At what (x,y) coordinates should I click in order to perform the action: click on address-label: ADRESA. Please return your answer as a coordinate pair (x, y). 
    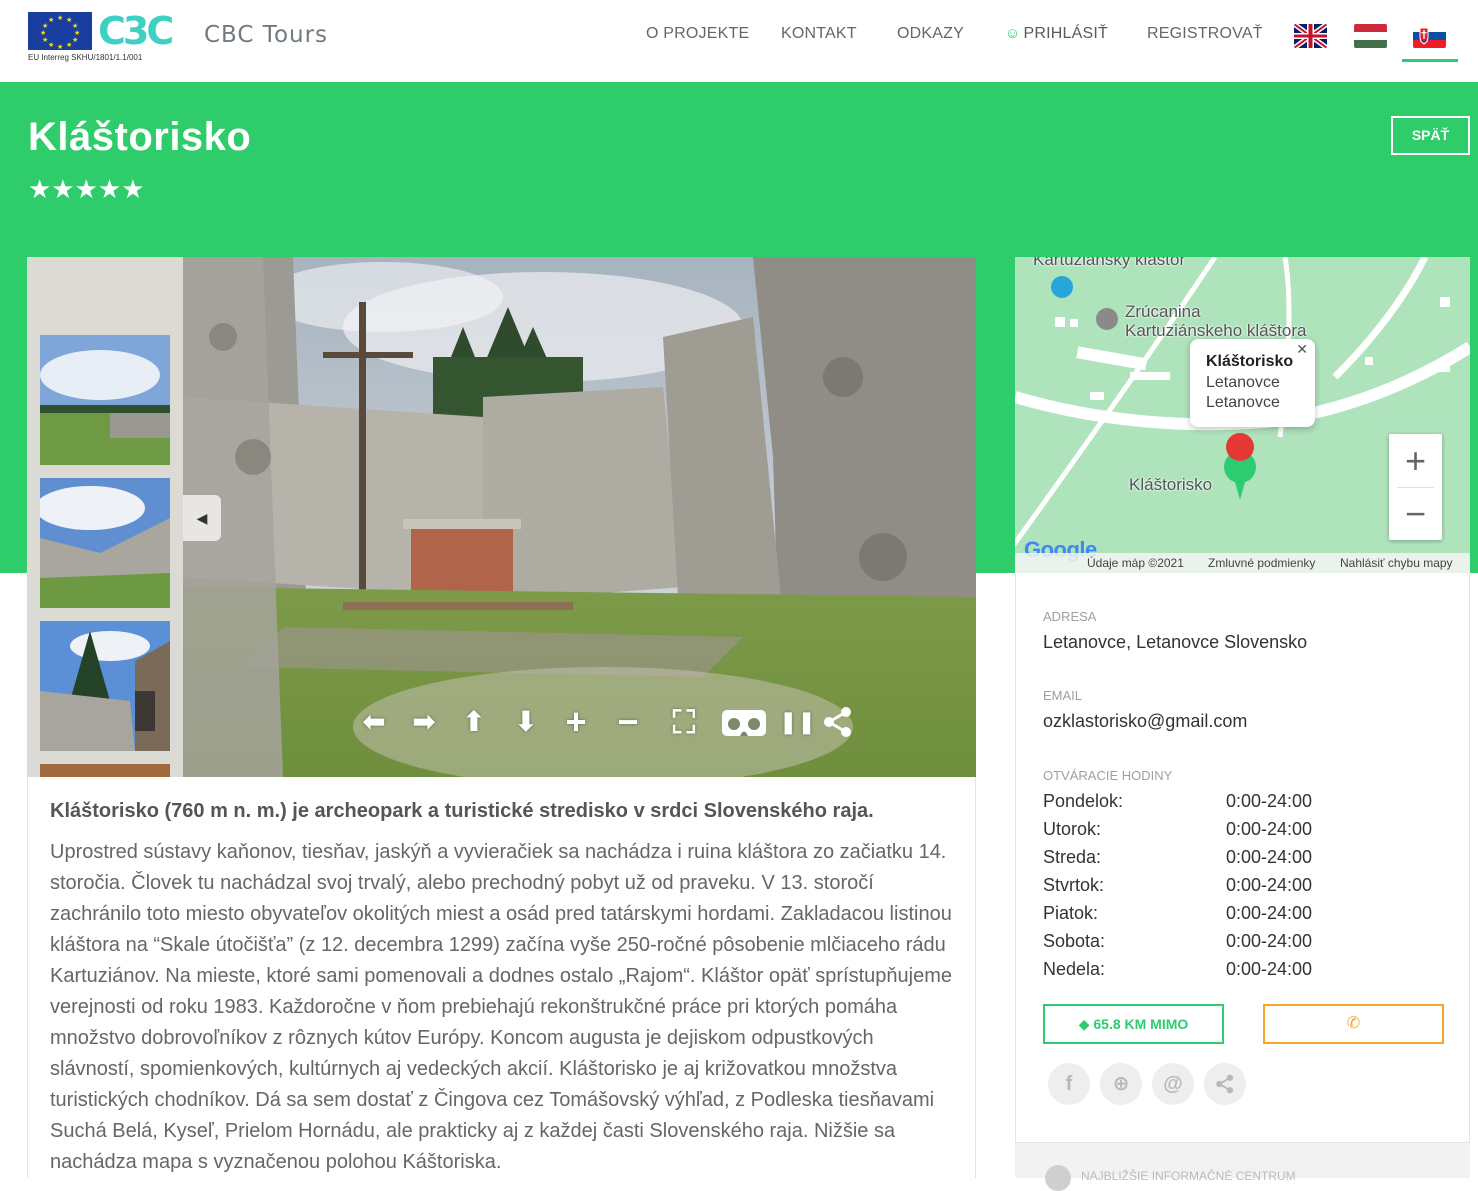
    Looking at the image, I should click on (1070, 616).